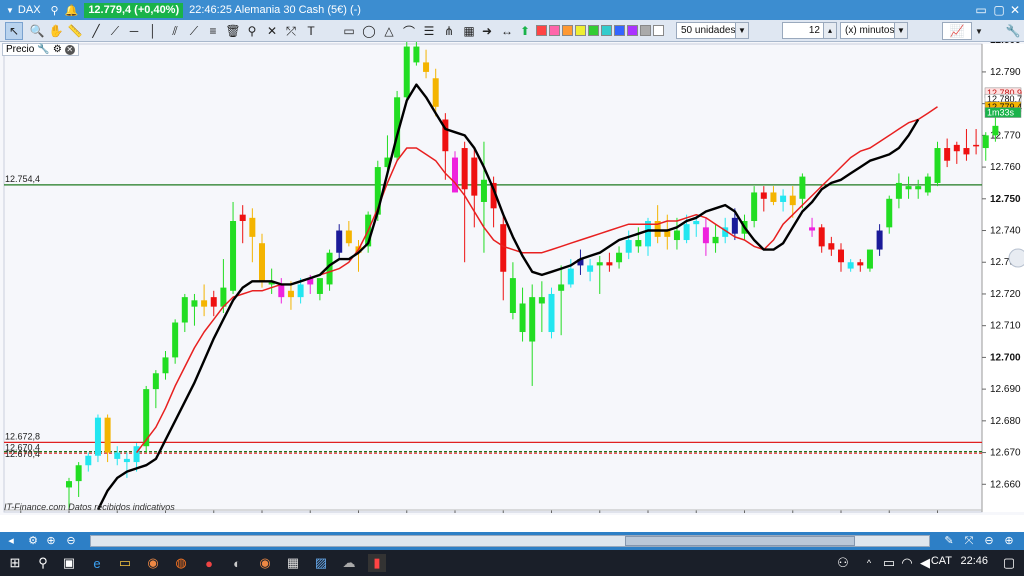  I want to click on fib-retracement-icon: ☰, so click(429, 31).